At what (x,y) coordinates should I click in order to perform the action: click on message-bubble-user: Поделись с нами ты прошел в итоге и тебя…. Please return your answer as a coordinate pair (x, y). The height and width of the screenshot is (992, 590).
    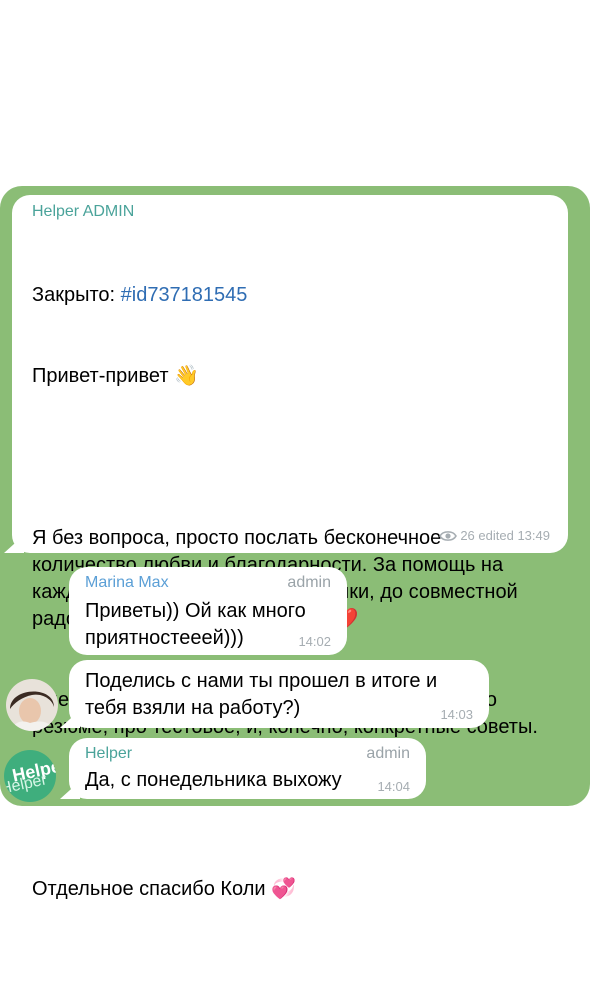
    Looking at the image, I should click on (279, 694).